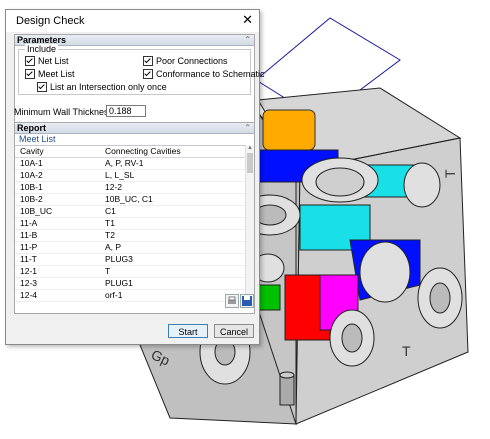  Describe the element at coordinates (234, 331) in the screenshot. I see `cancel-button: Cancel` at that location.